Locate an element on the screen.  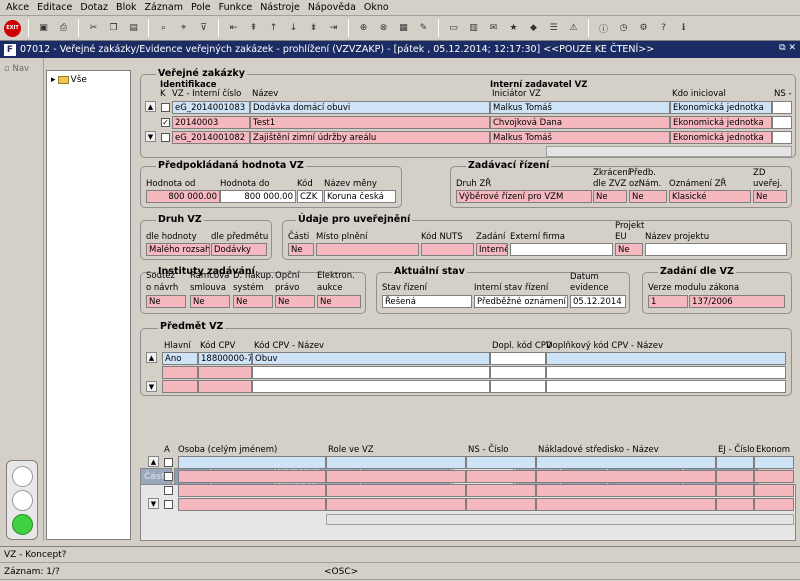
tab-casti: Části is located at coordinates (156, 476).